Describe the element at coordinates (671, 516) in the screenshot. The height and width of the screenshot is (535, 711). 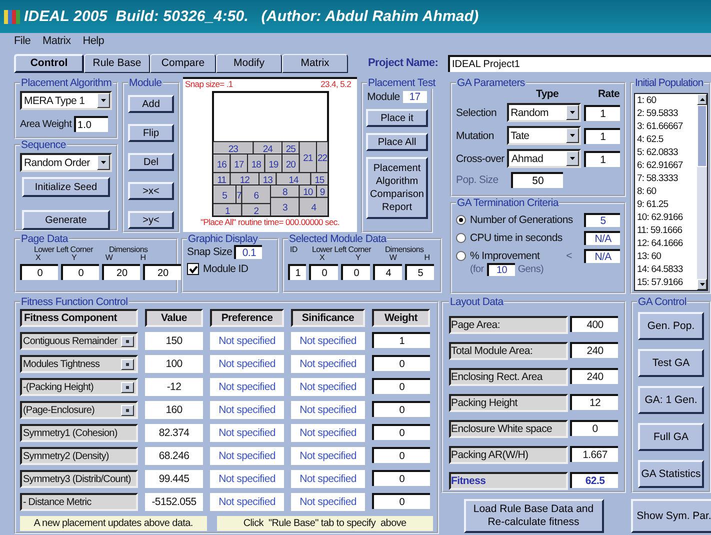
I see `show-sym-par-button: Show Sym. Par.` at that location.